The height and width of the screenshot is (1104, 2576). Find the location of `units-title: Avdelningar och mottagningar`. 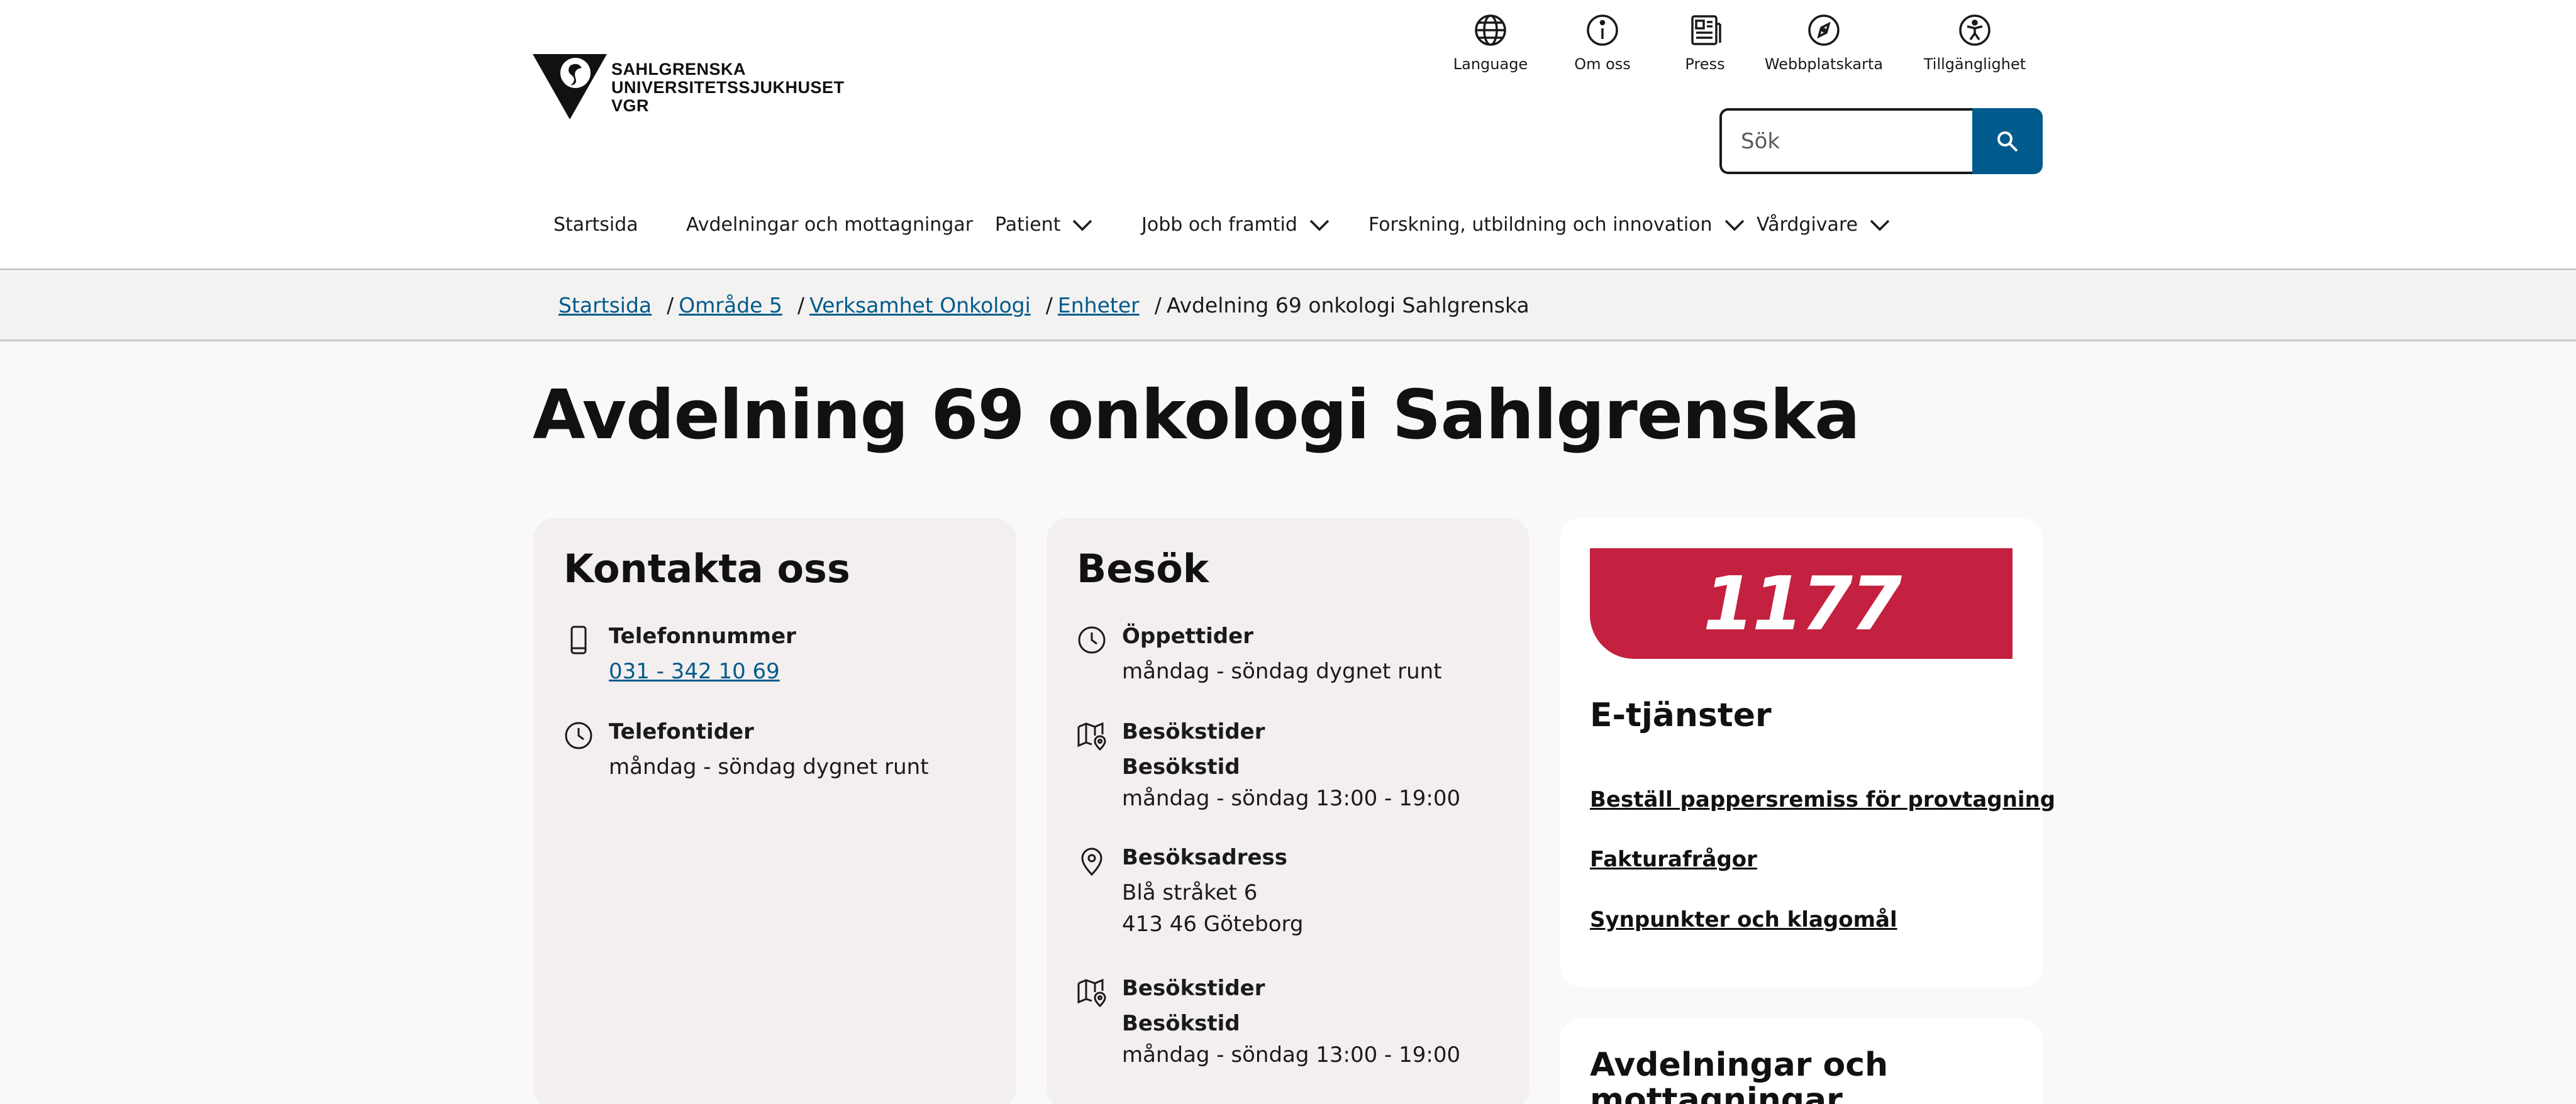

units-title: Avdelningar och mottagningar is located at coordinates (1739, 1075).